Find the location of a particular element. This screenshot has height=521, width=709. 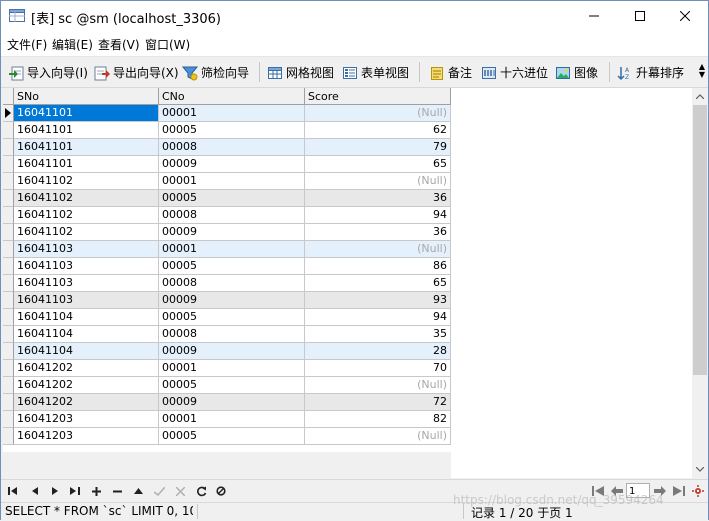

export-wizard-button: 导出向导(X) is located at coordinates (136, 72).